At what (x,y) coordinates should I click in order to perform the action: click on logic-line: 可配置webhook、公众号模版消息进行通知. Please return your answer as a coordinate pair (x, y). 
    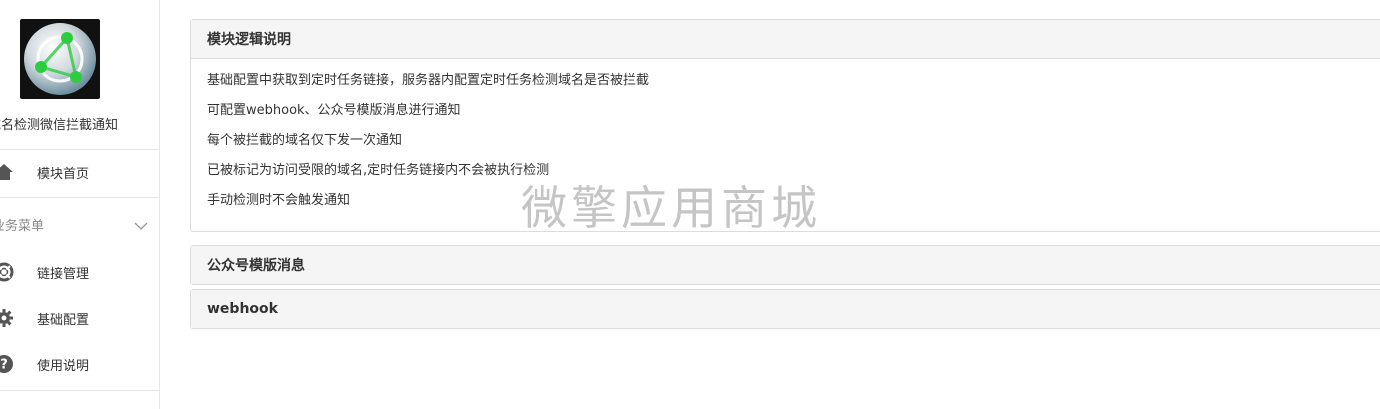
    Looking at the image, I should click on (334, 110).